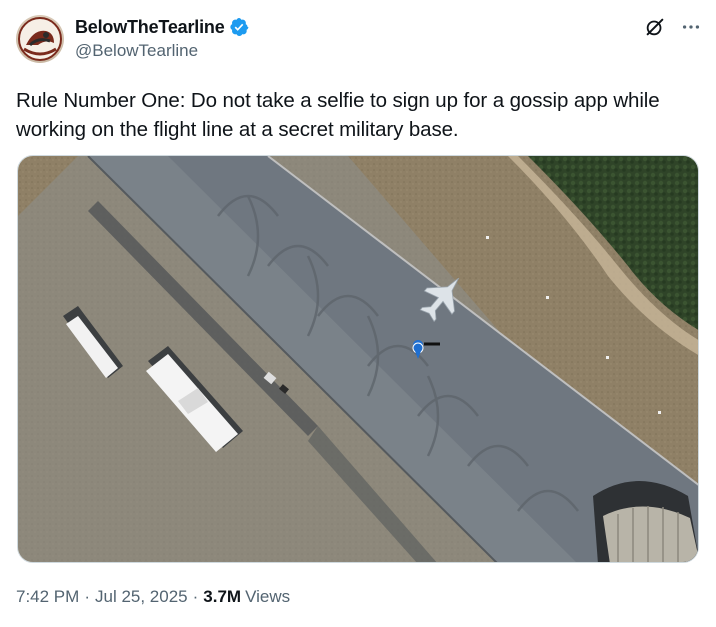 Image resolution: width=716 pixels, height=627 pixels. What do you see at coordinates (222, 597) in the screenshot?
I see `views-count: 3.7M` at bounding box center [222, 597].